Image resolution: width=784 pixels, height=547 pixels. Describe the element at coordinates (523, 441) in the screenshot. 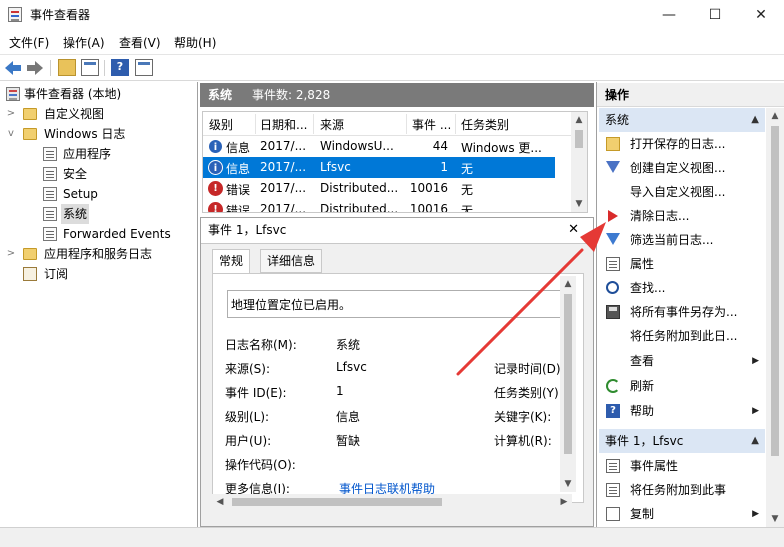

I see `computer-label: 计算机(R):` at that location.